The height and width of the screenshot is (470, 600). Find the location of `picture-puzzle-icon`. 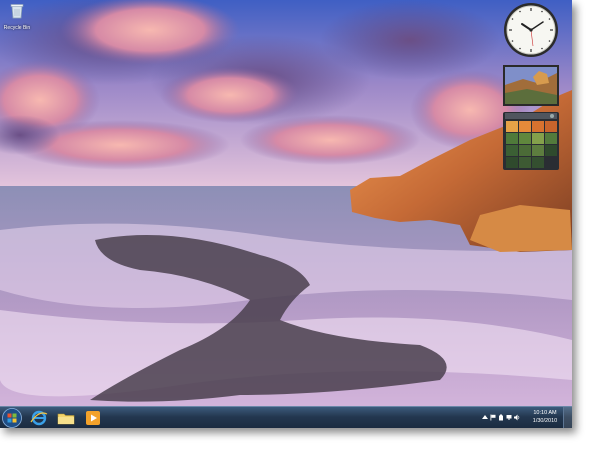

picture-puzzle-icon is located at coordinates (531, 141).